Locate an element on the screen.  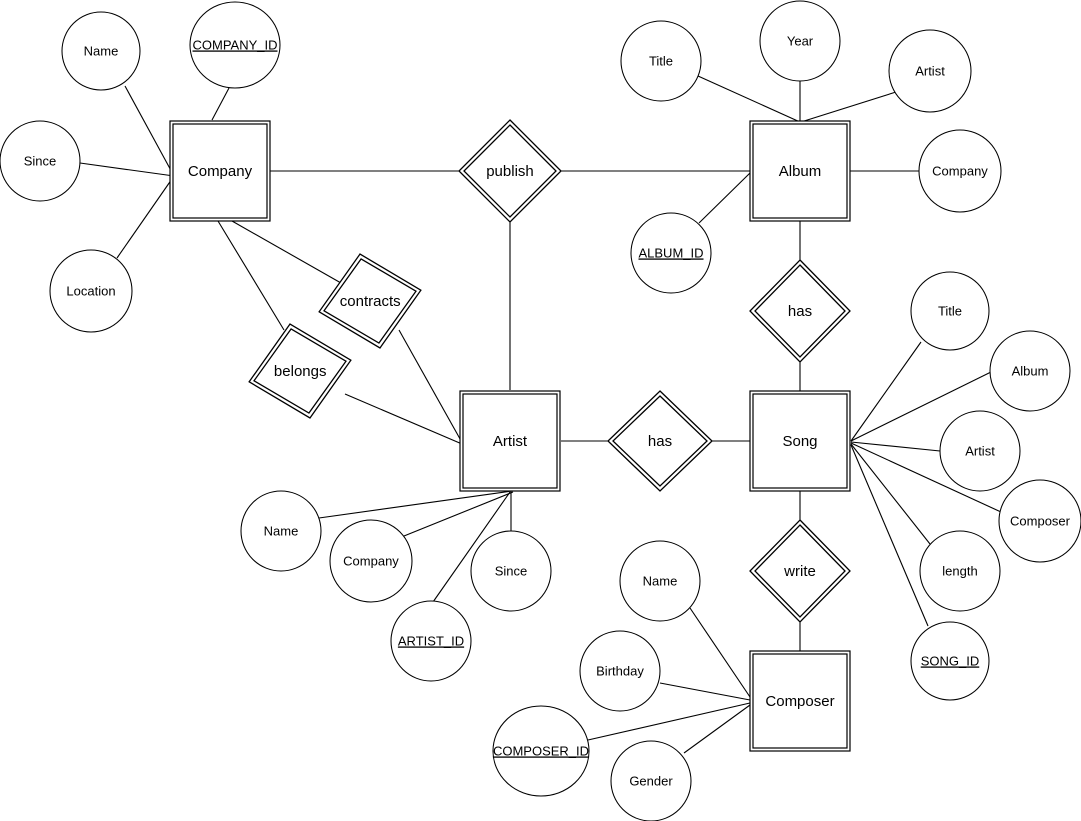
attribute-company-id-label: COMPANY_ID is located at coordinates (235, 44).